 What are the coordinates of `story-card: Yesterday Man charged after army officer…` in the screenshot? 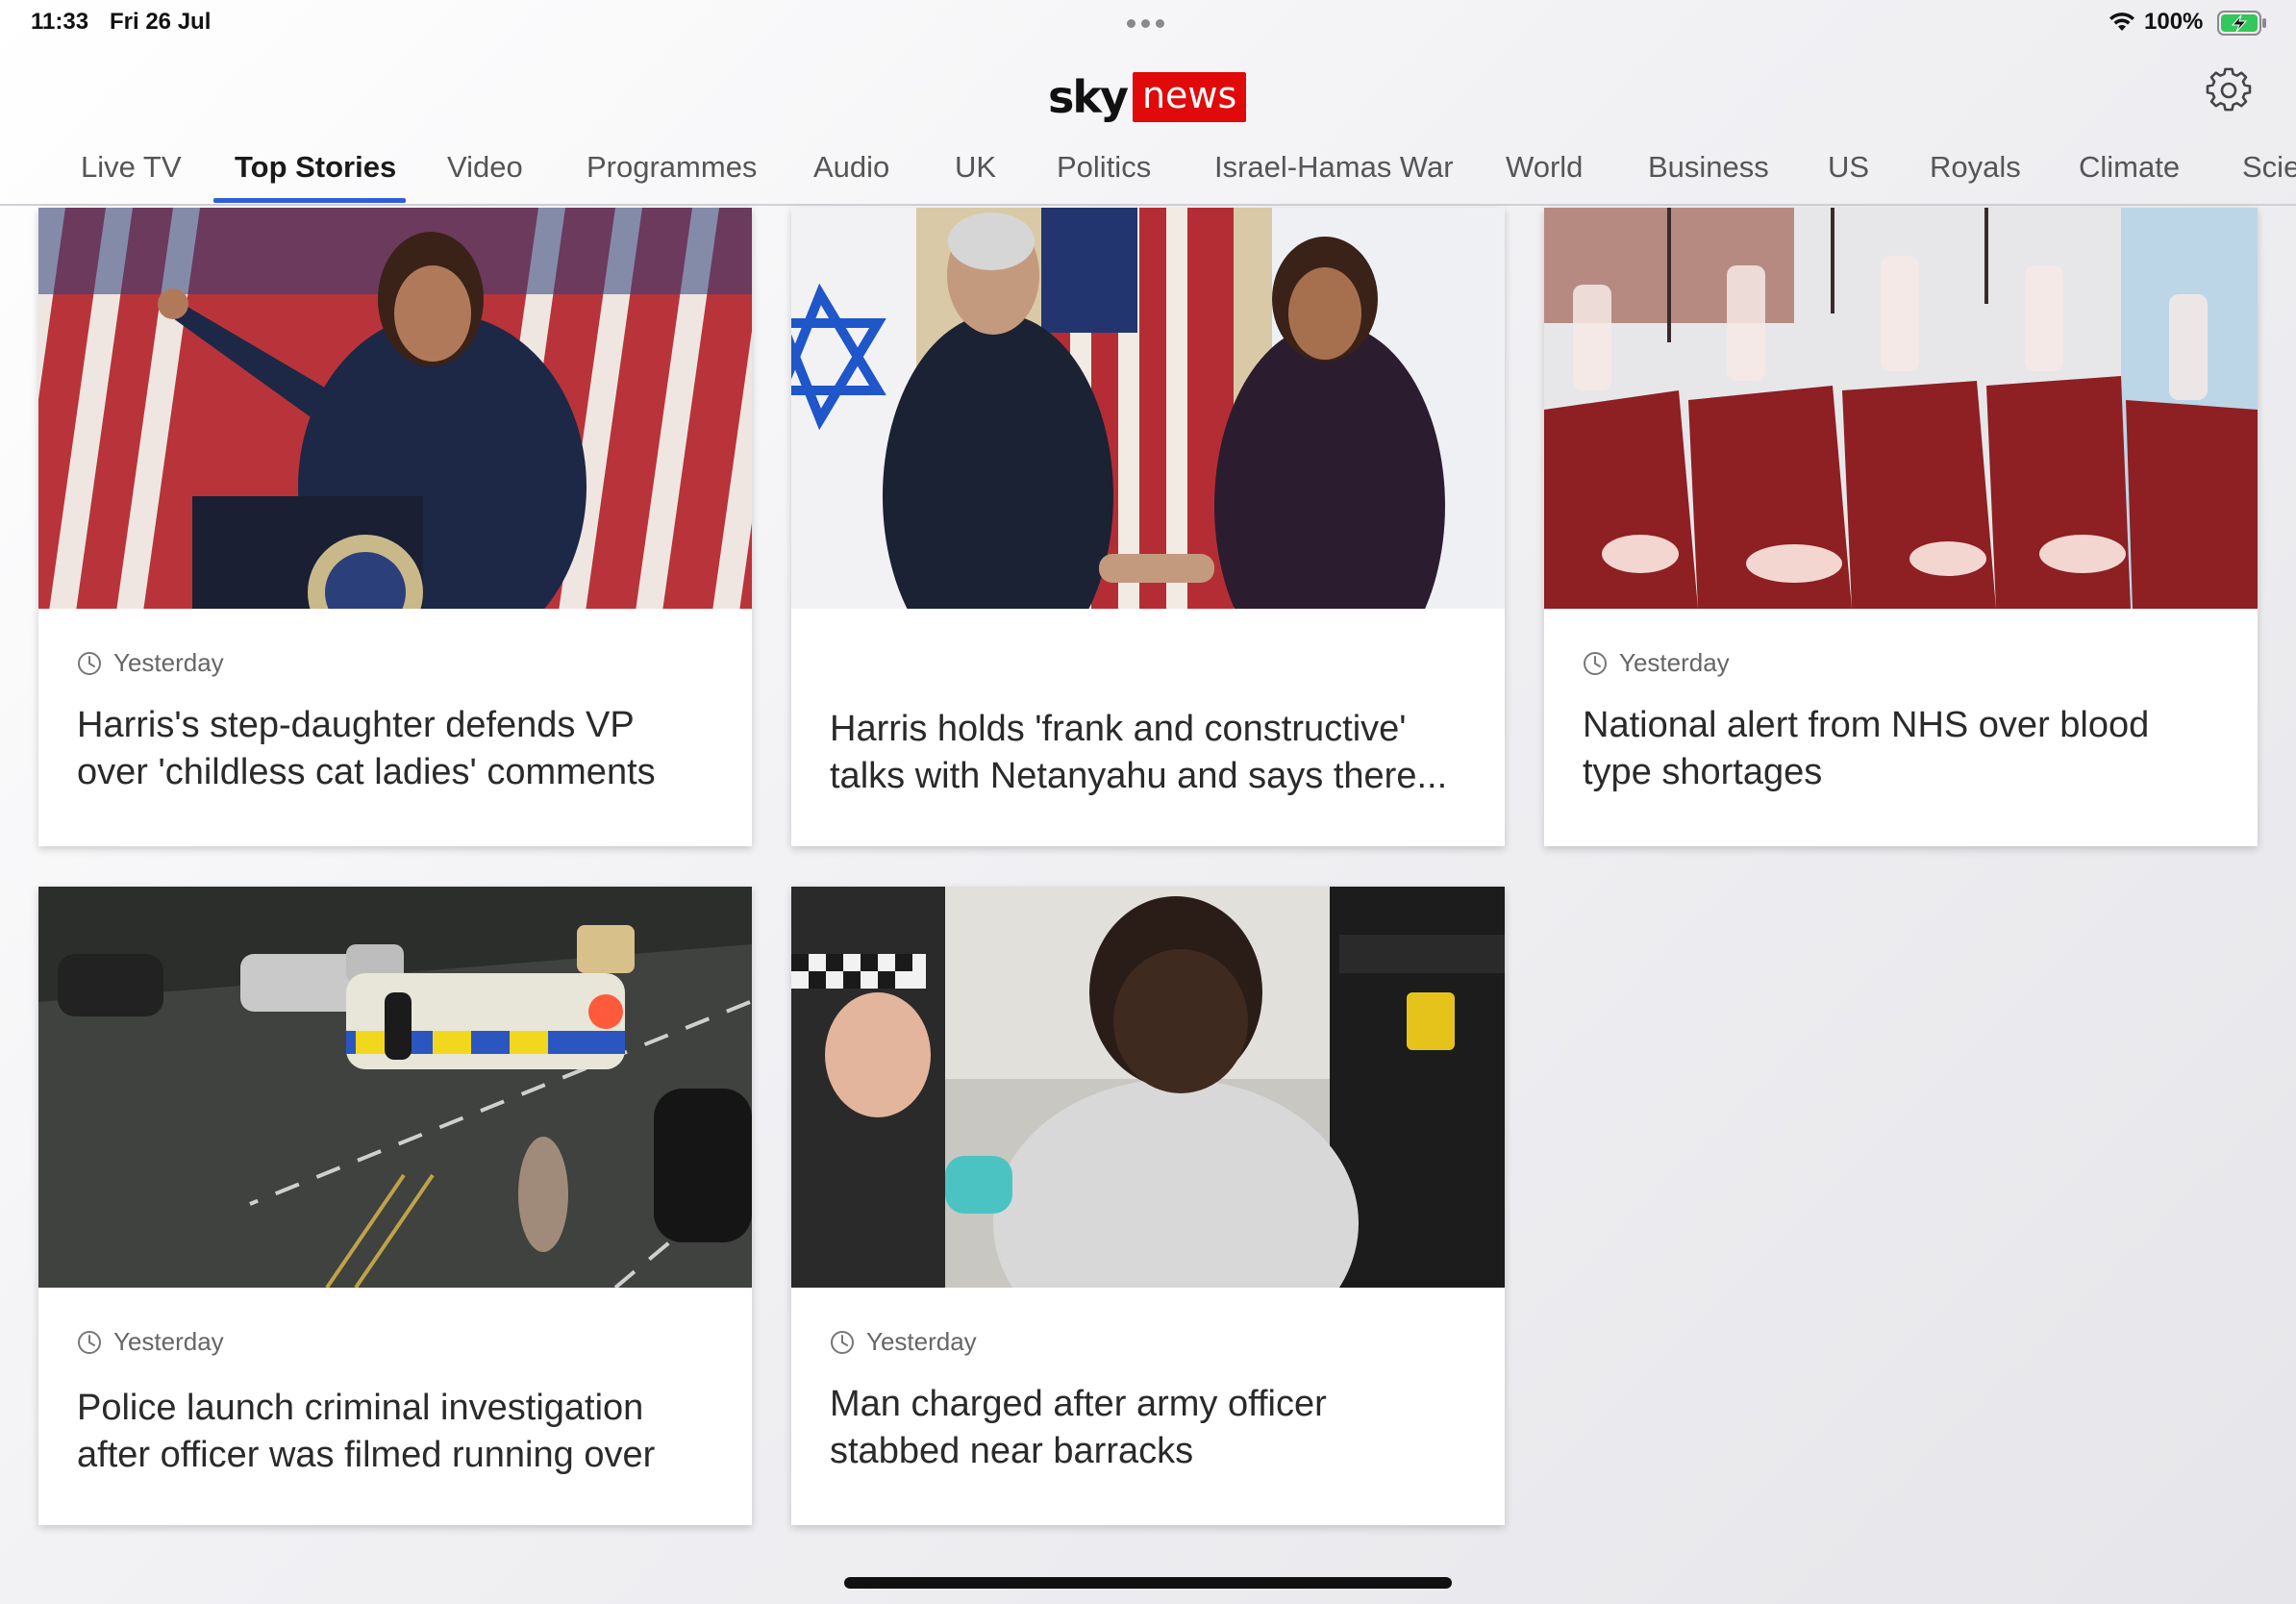 It's located at (1148, 1206).